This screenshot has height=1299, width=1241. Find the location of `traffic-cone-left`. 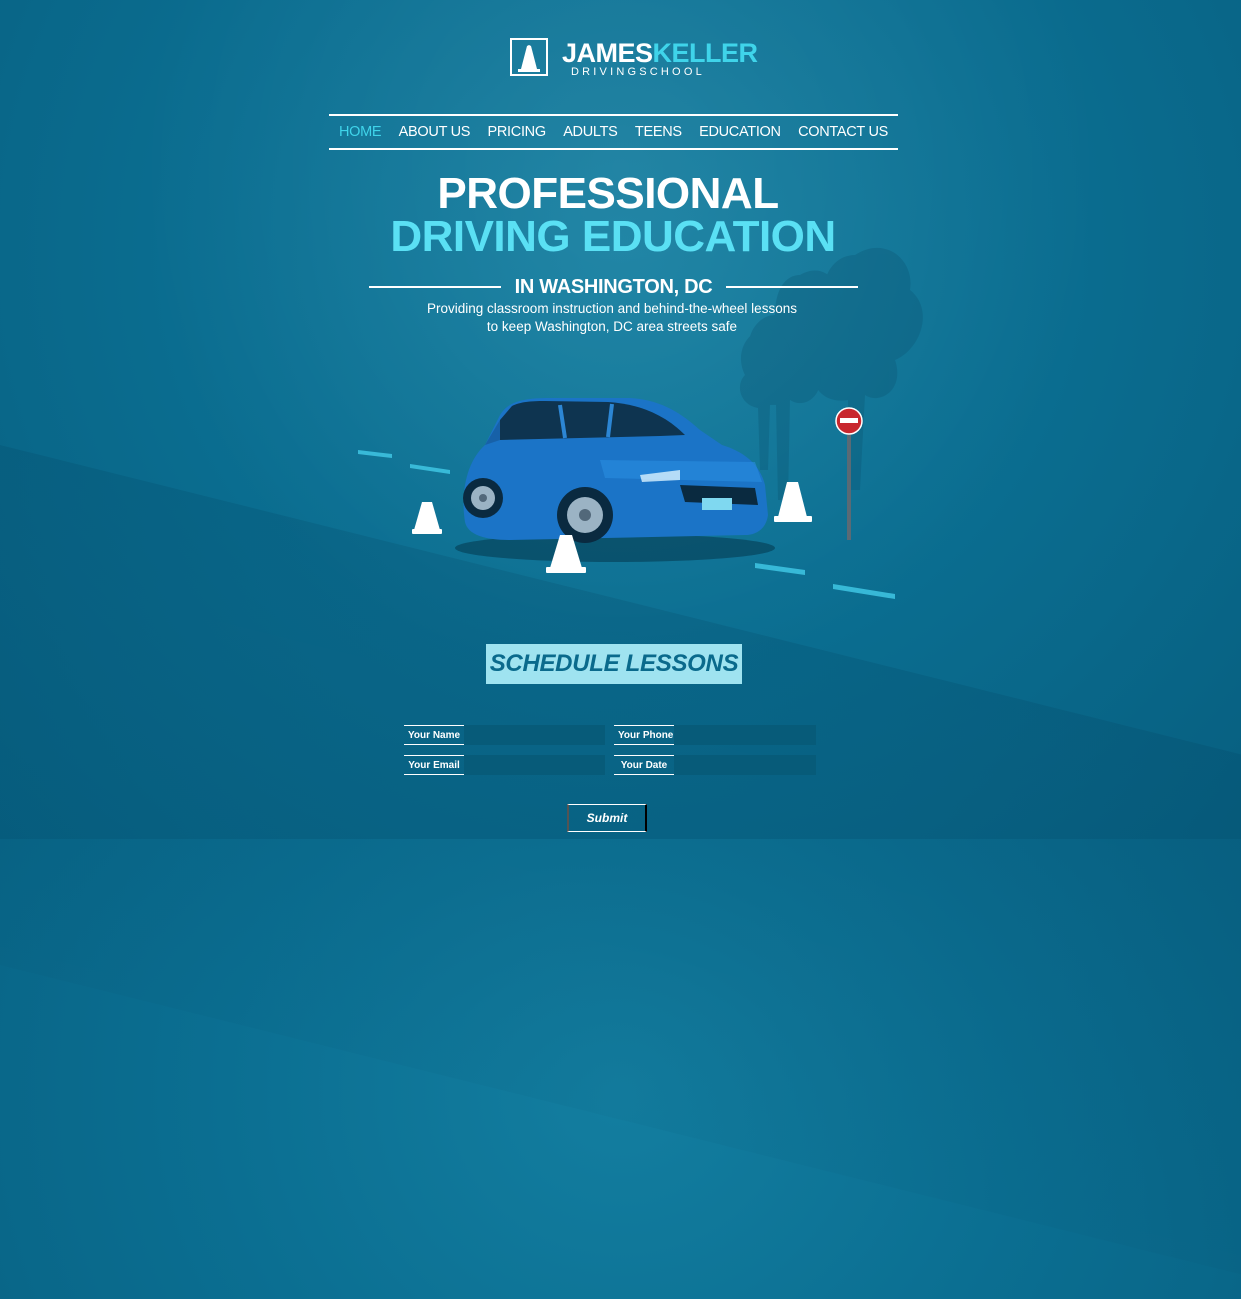

traffic-cone-left is located at coordinates (427, 518).